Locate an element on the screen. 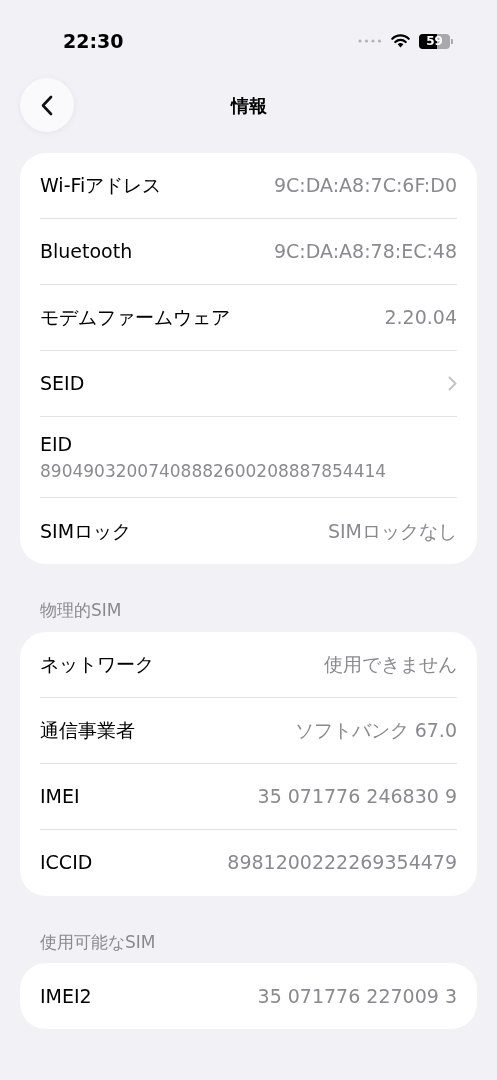  row-value: 35 071776 227009 3 is located at coordinates (357, 996).